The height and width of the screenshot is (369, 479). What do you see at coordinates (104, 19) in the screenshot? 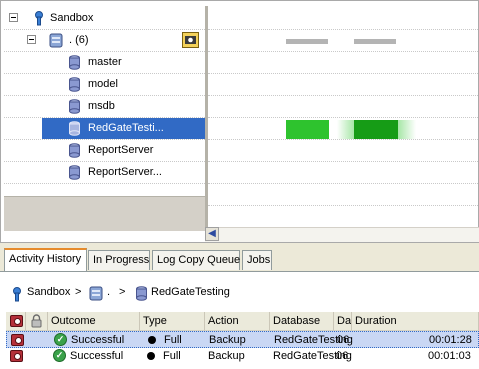
I see `tree-node-sandbox: Sandbox` at bounding box center [104, 19].